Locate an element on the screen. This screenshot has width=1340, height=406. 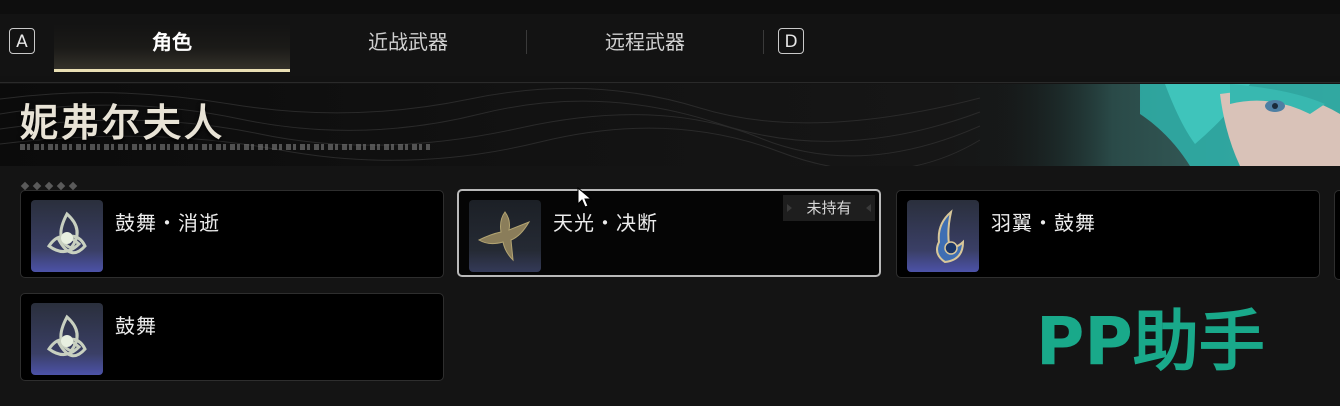
active-tab-underline is located at coordinates (172, 70).